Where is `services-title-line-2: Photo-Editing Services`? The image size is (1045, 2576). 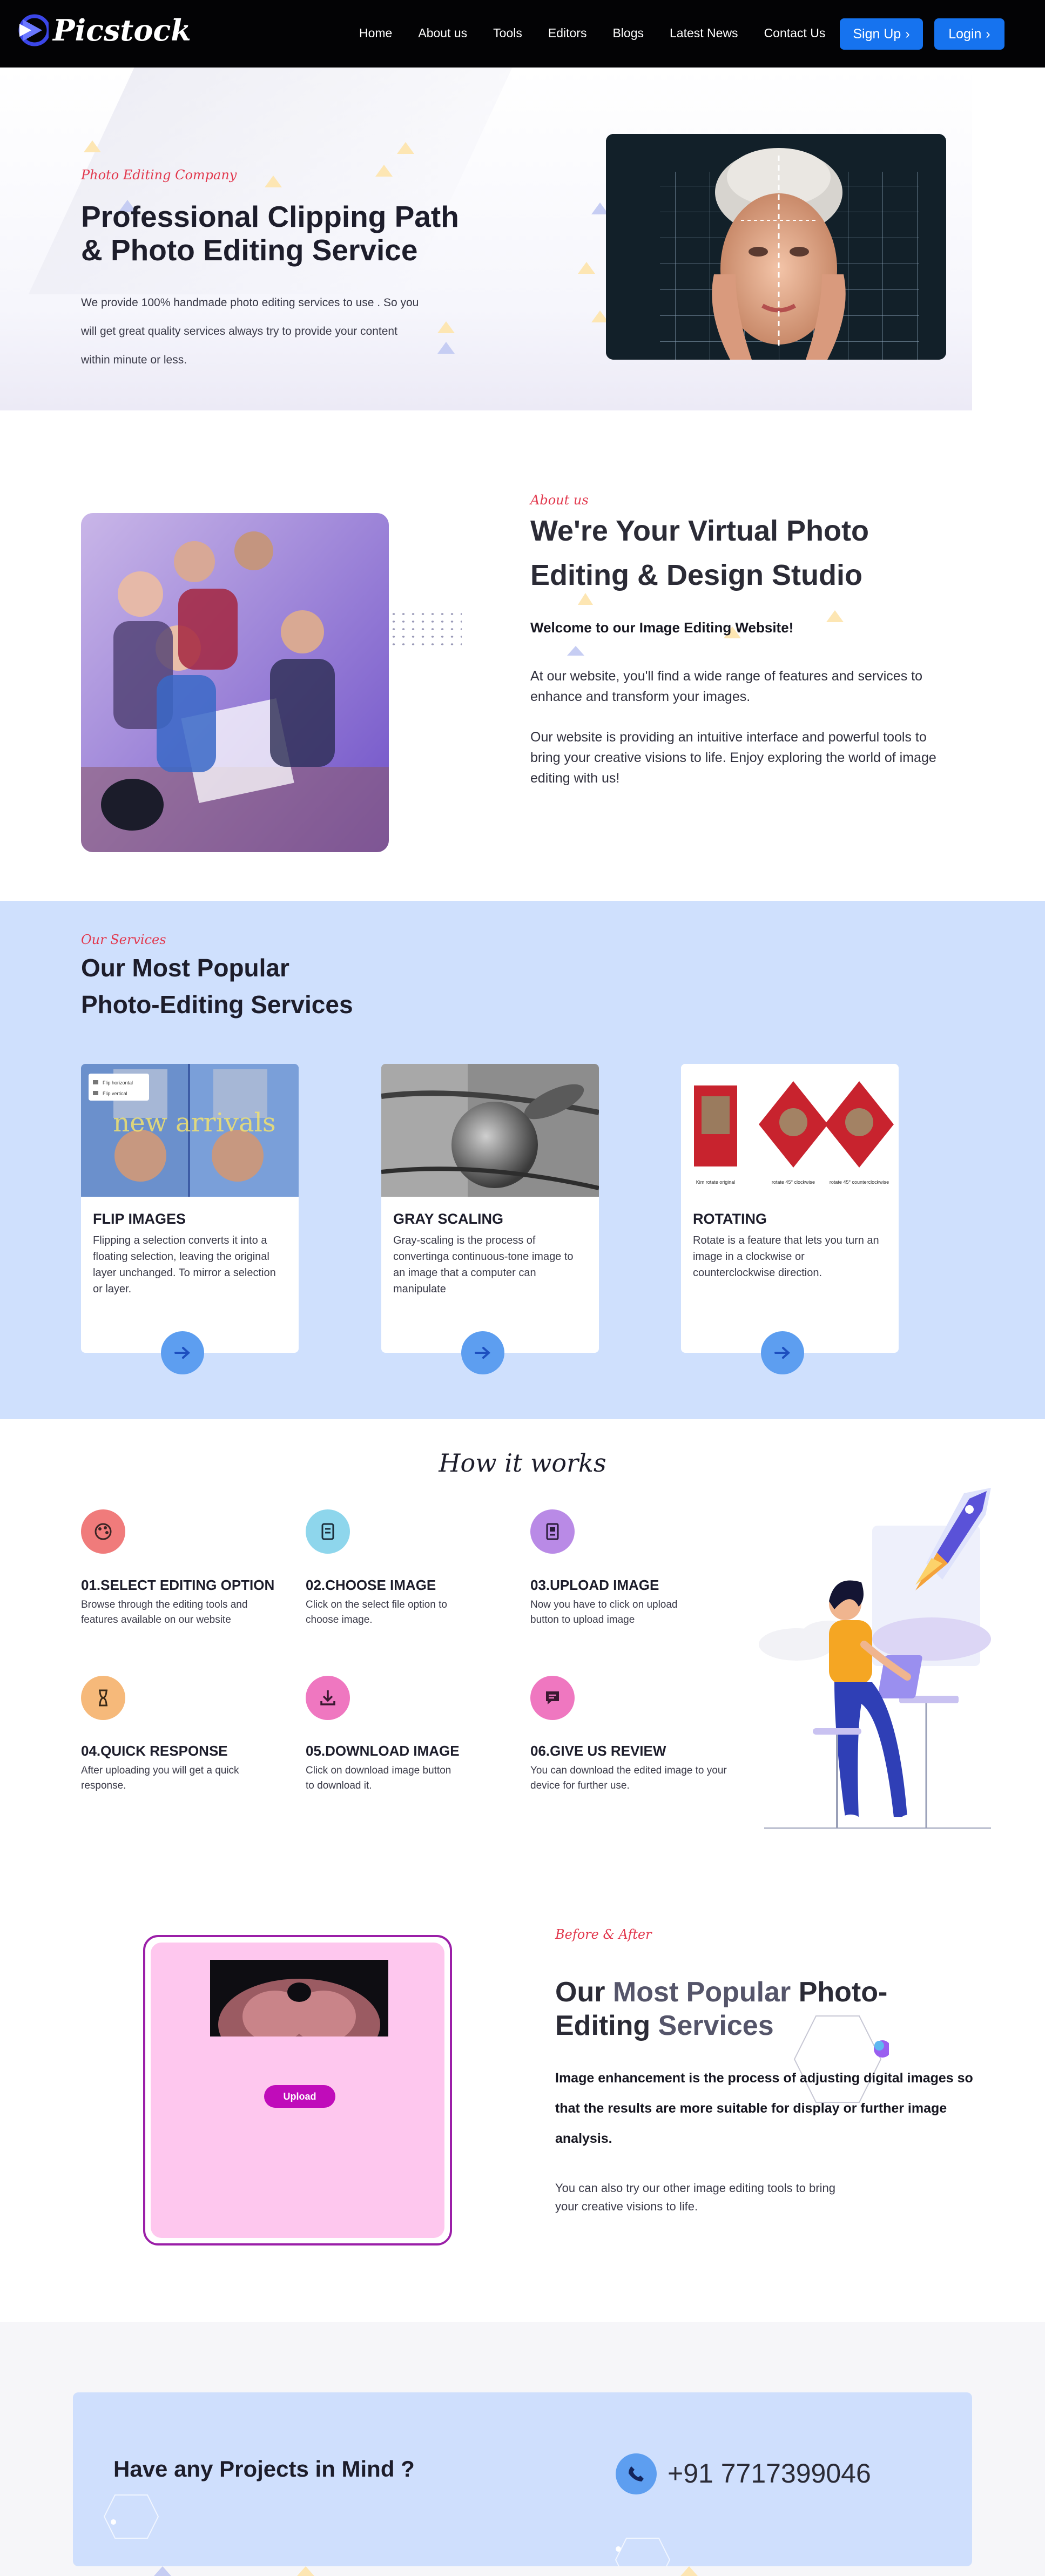
services-title-line-2: Photo-Editing Services is located at coordinates (217, 1004).